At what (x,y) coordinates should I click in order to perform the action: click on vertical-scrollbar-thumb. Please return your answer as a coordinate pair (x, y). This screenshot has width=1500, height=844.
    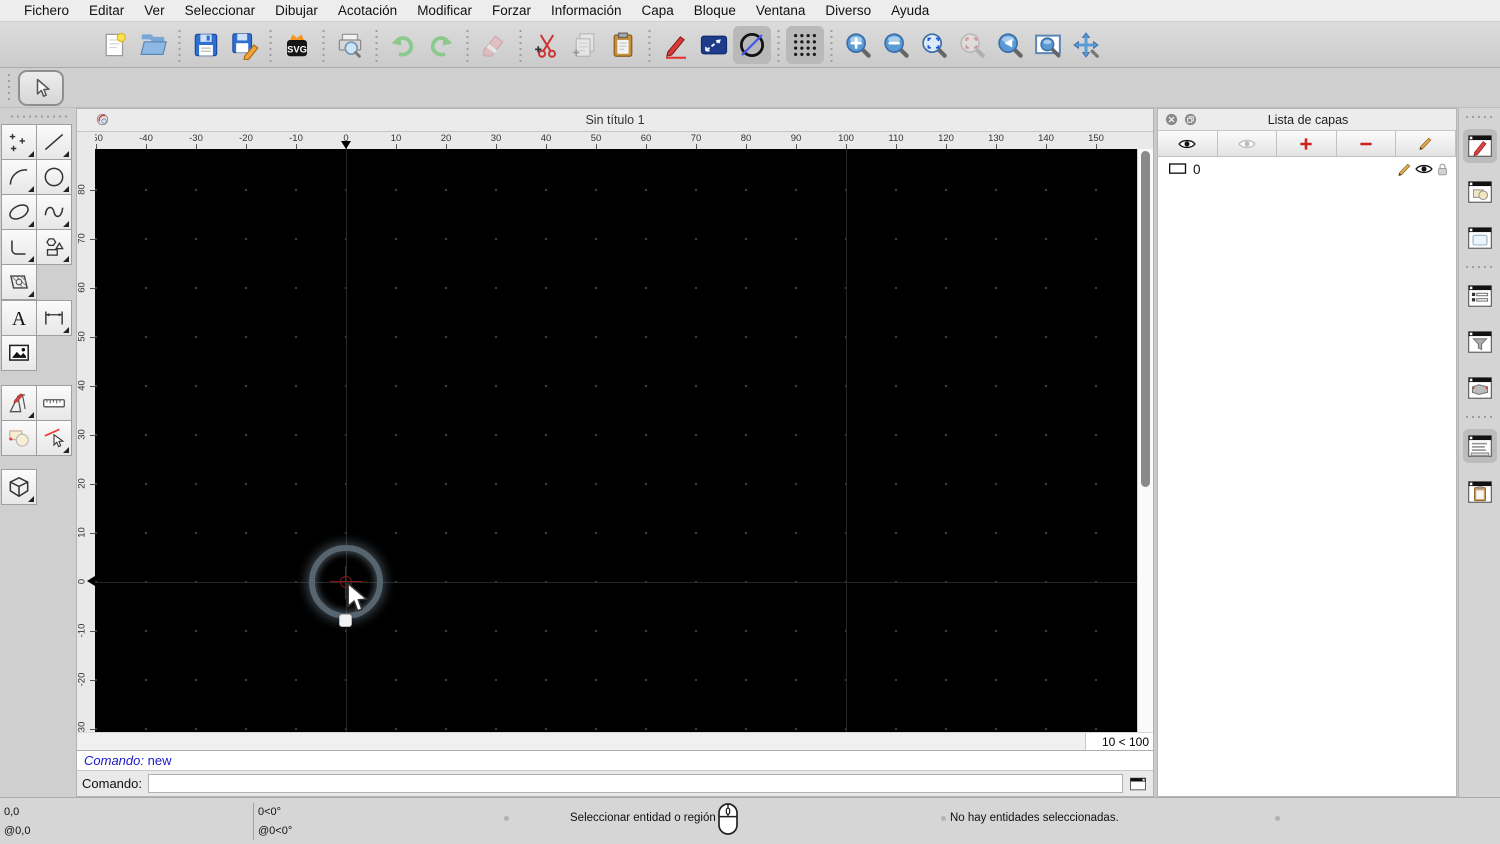
    Looking at the image, I should click on (1146, 318).